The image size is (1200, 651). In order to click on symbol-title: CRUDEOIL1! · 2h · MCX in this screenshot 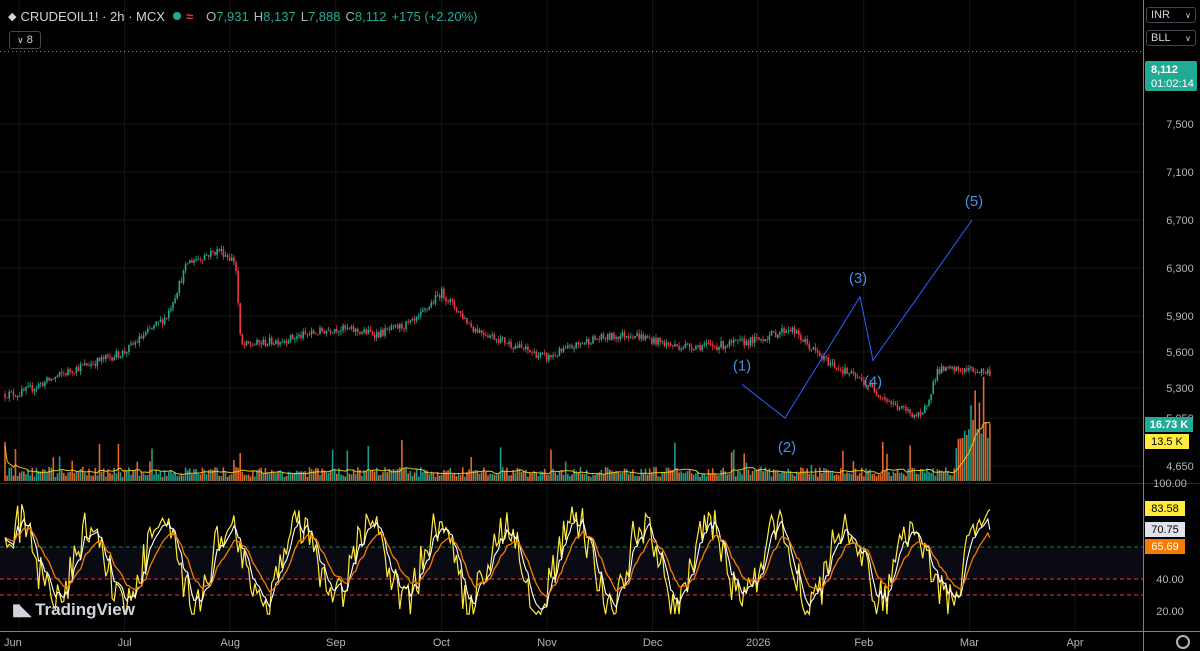, I will do `click(92, 16)`.